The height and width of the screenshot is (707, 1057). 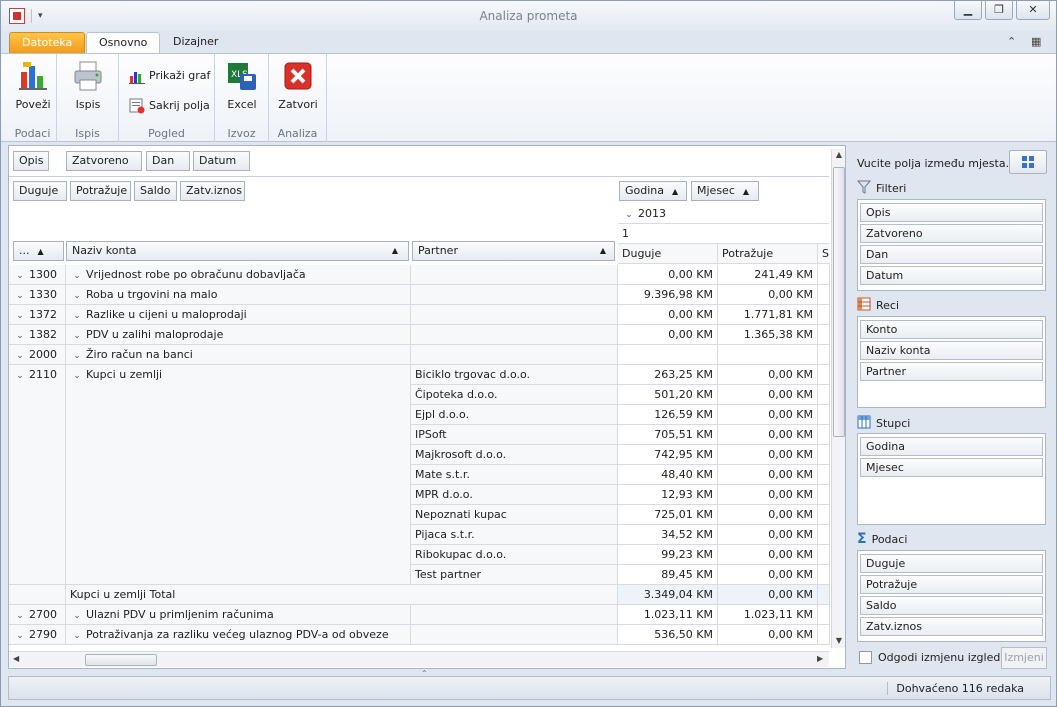 I want to click on filter-field-dan: Dan, so click(x=168, y=161).